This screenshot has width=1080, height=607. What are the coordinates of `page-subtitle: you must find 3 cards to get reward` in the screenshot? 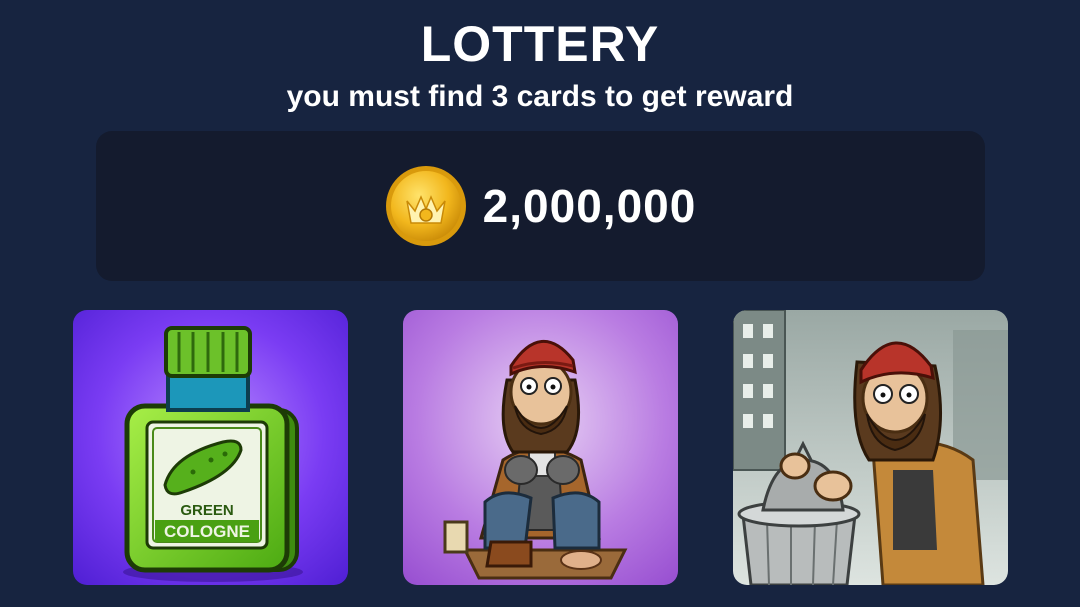 It's located at (540, 96).